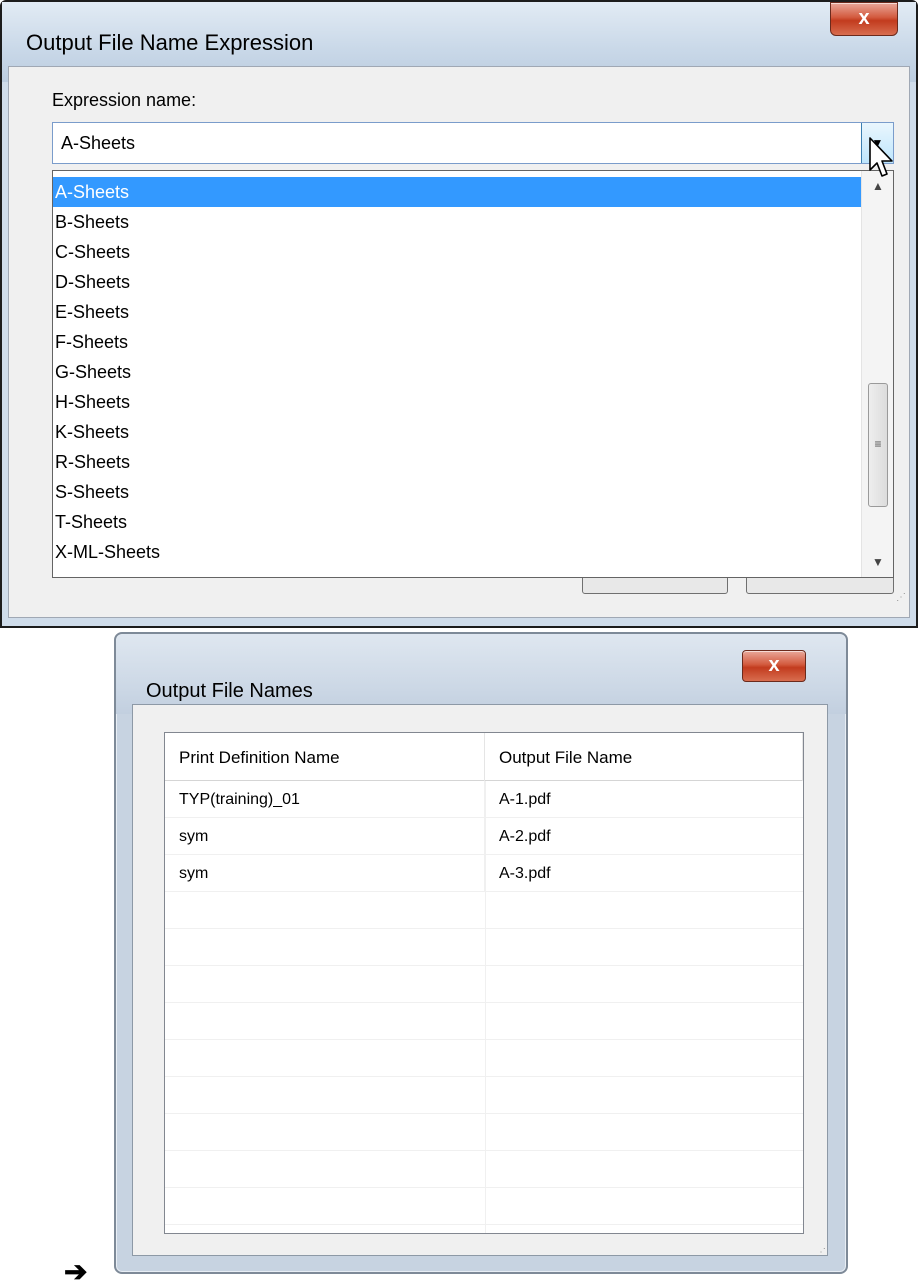  I want to click on expression-name-label: Expression name:, so click(124, 100).